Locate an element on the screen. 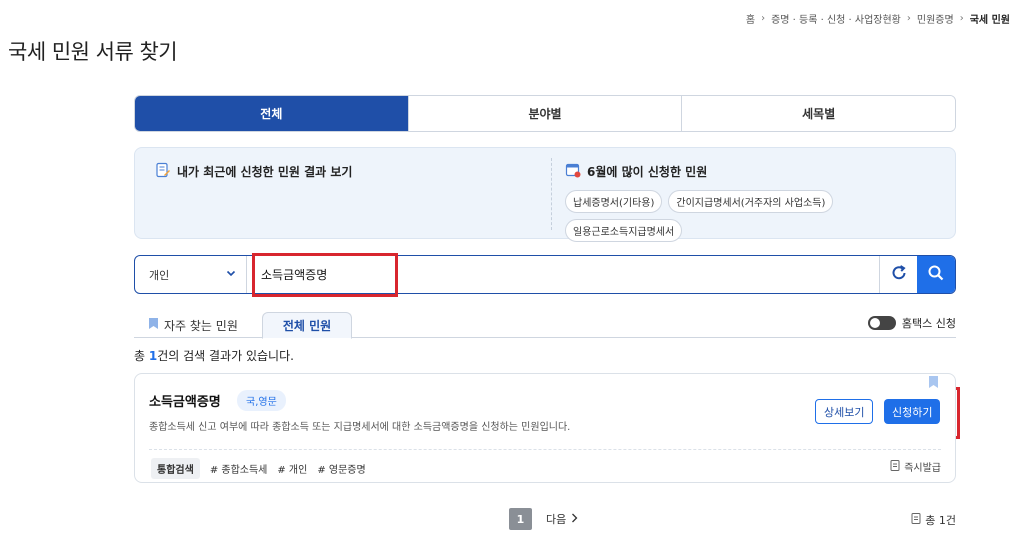 This screenshot has height=543, width=1024. refresh-icon is located at coordinates (899, 275).